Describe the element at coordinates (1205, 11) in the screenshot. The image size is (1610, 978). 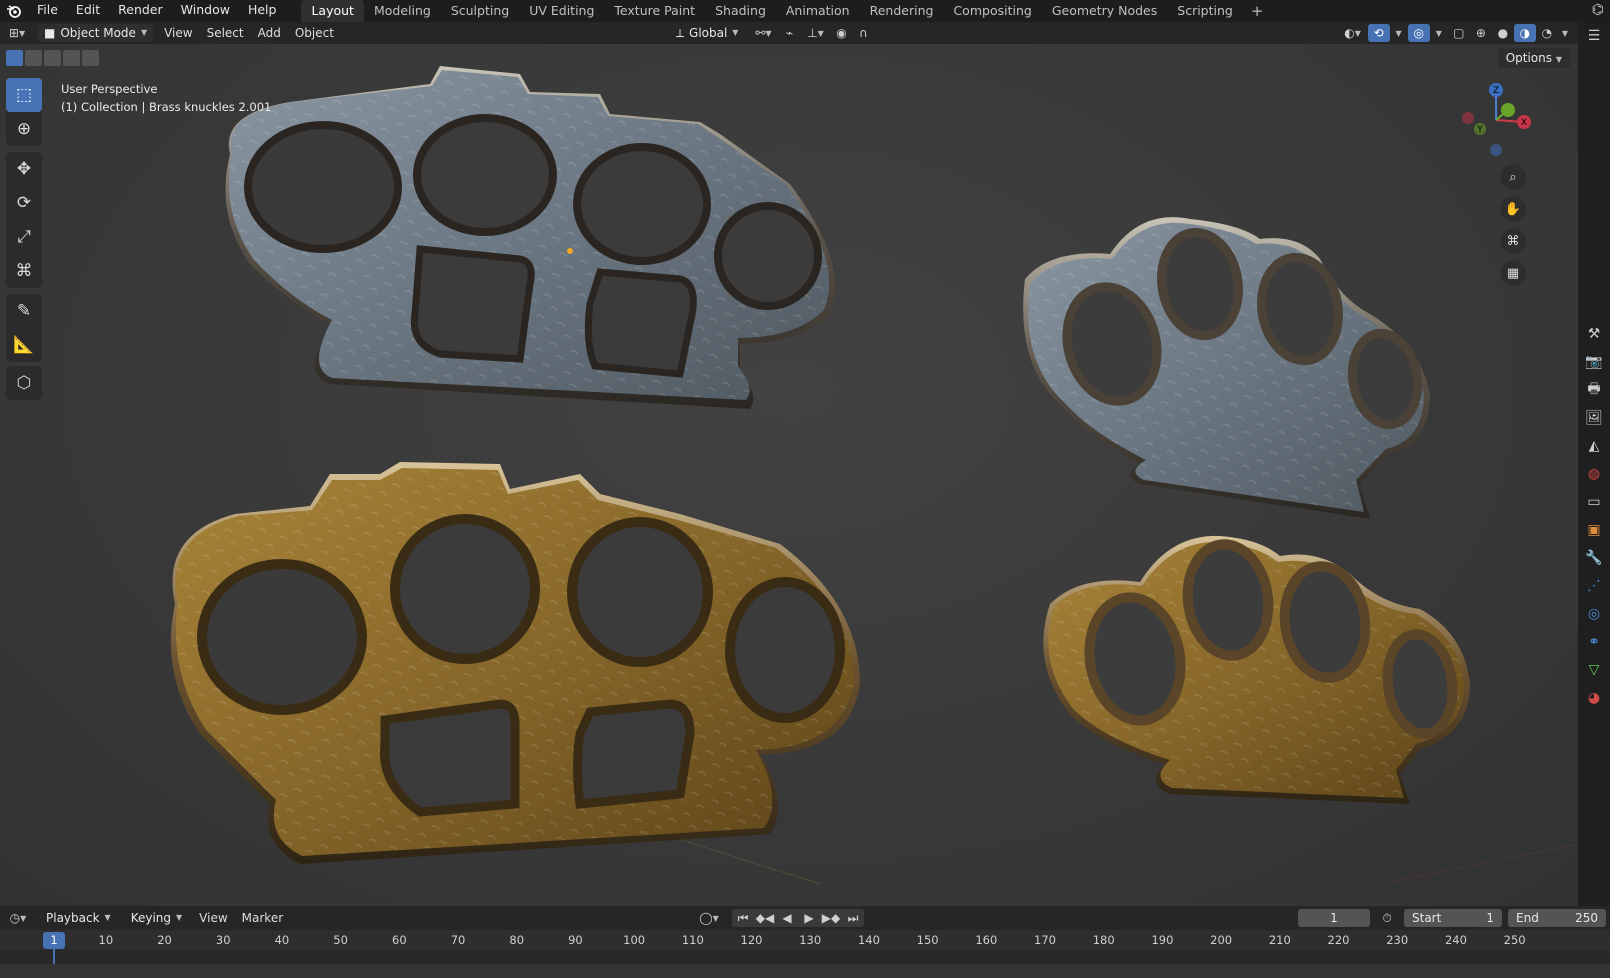
I see `tab-scripting: Scripting` at that location.